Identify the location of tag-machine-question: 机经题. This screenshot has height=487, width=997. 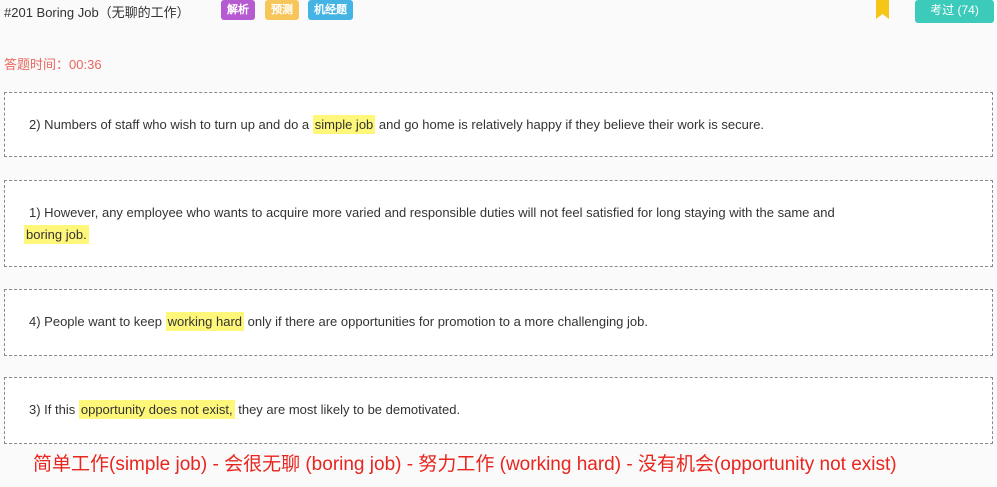
(330, 10).